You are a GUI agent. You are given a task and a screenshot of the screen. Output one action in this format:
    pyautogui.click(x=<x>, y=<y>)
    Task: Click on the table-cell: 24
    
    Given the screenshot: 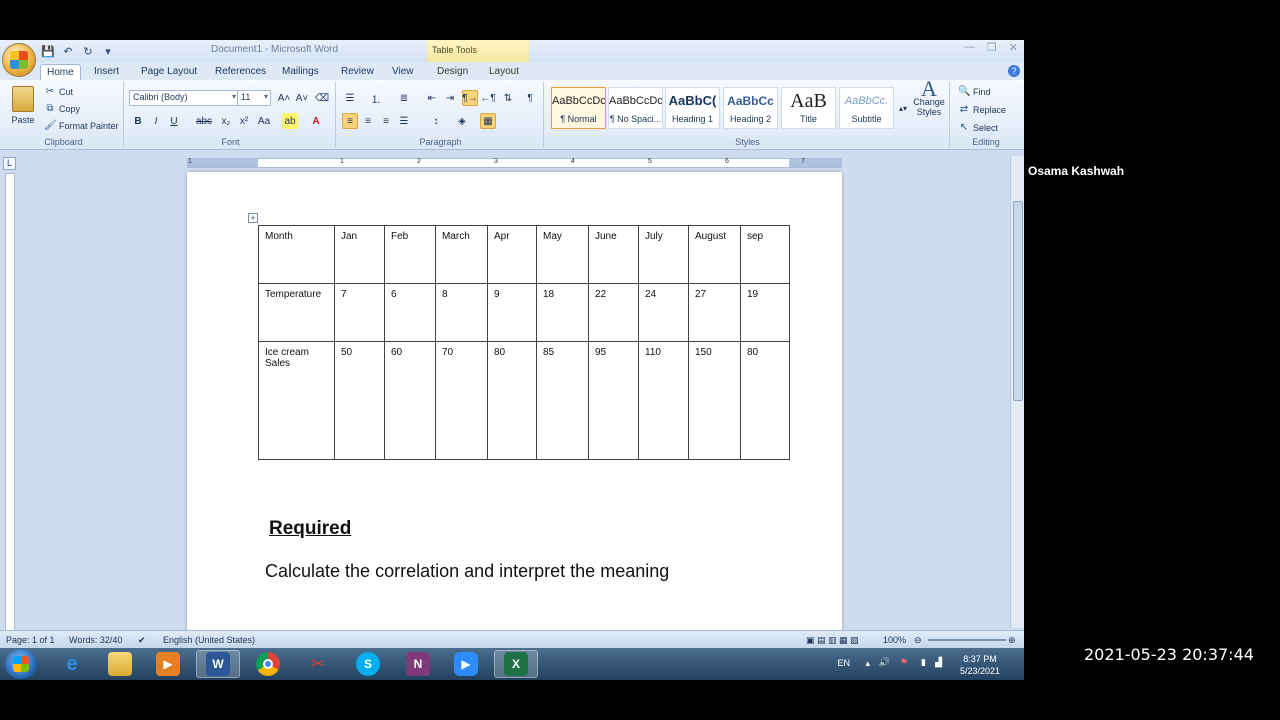 What is the action you would take?
    pyautogui.click(x=663, y=312)
    